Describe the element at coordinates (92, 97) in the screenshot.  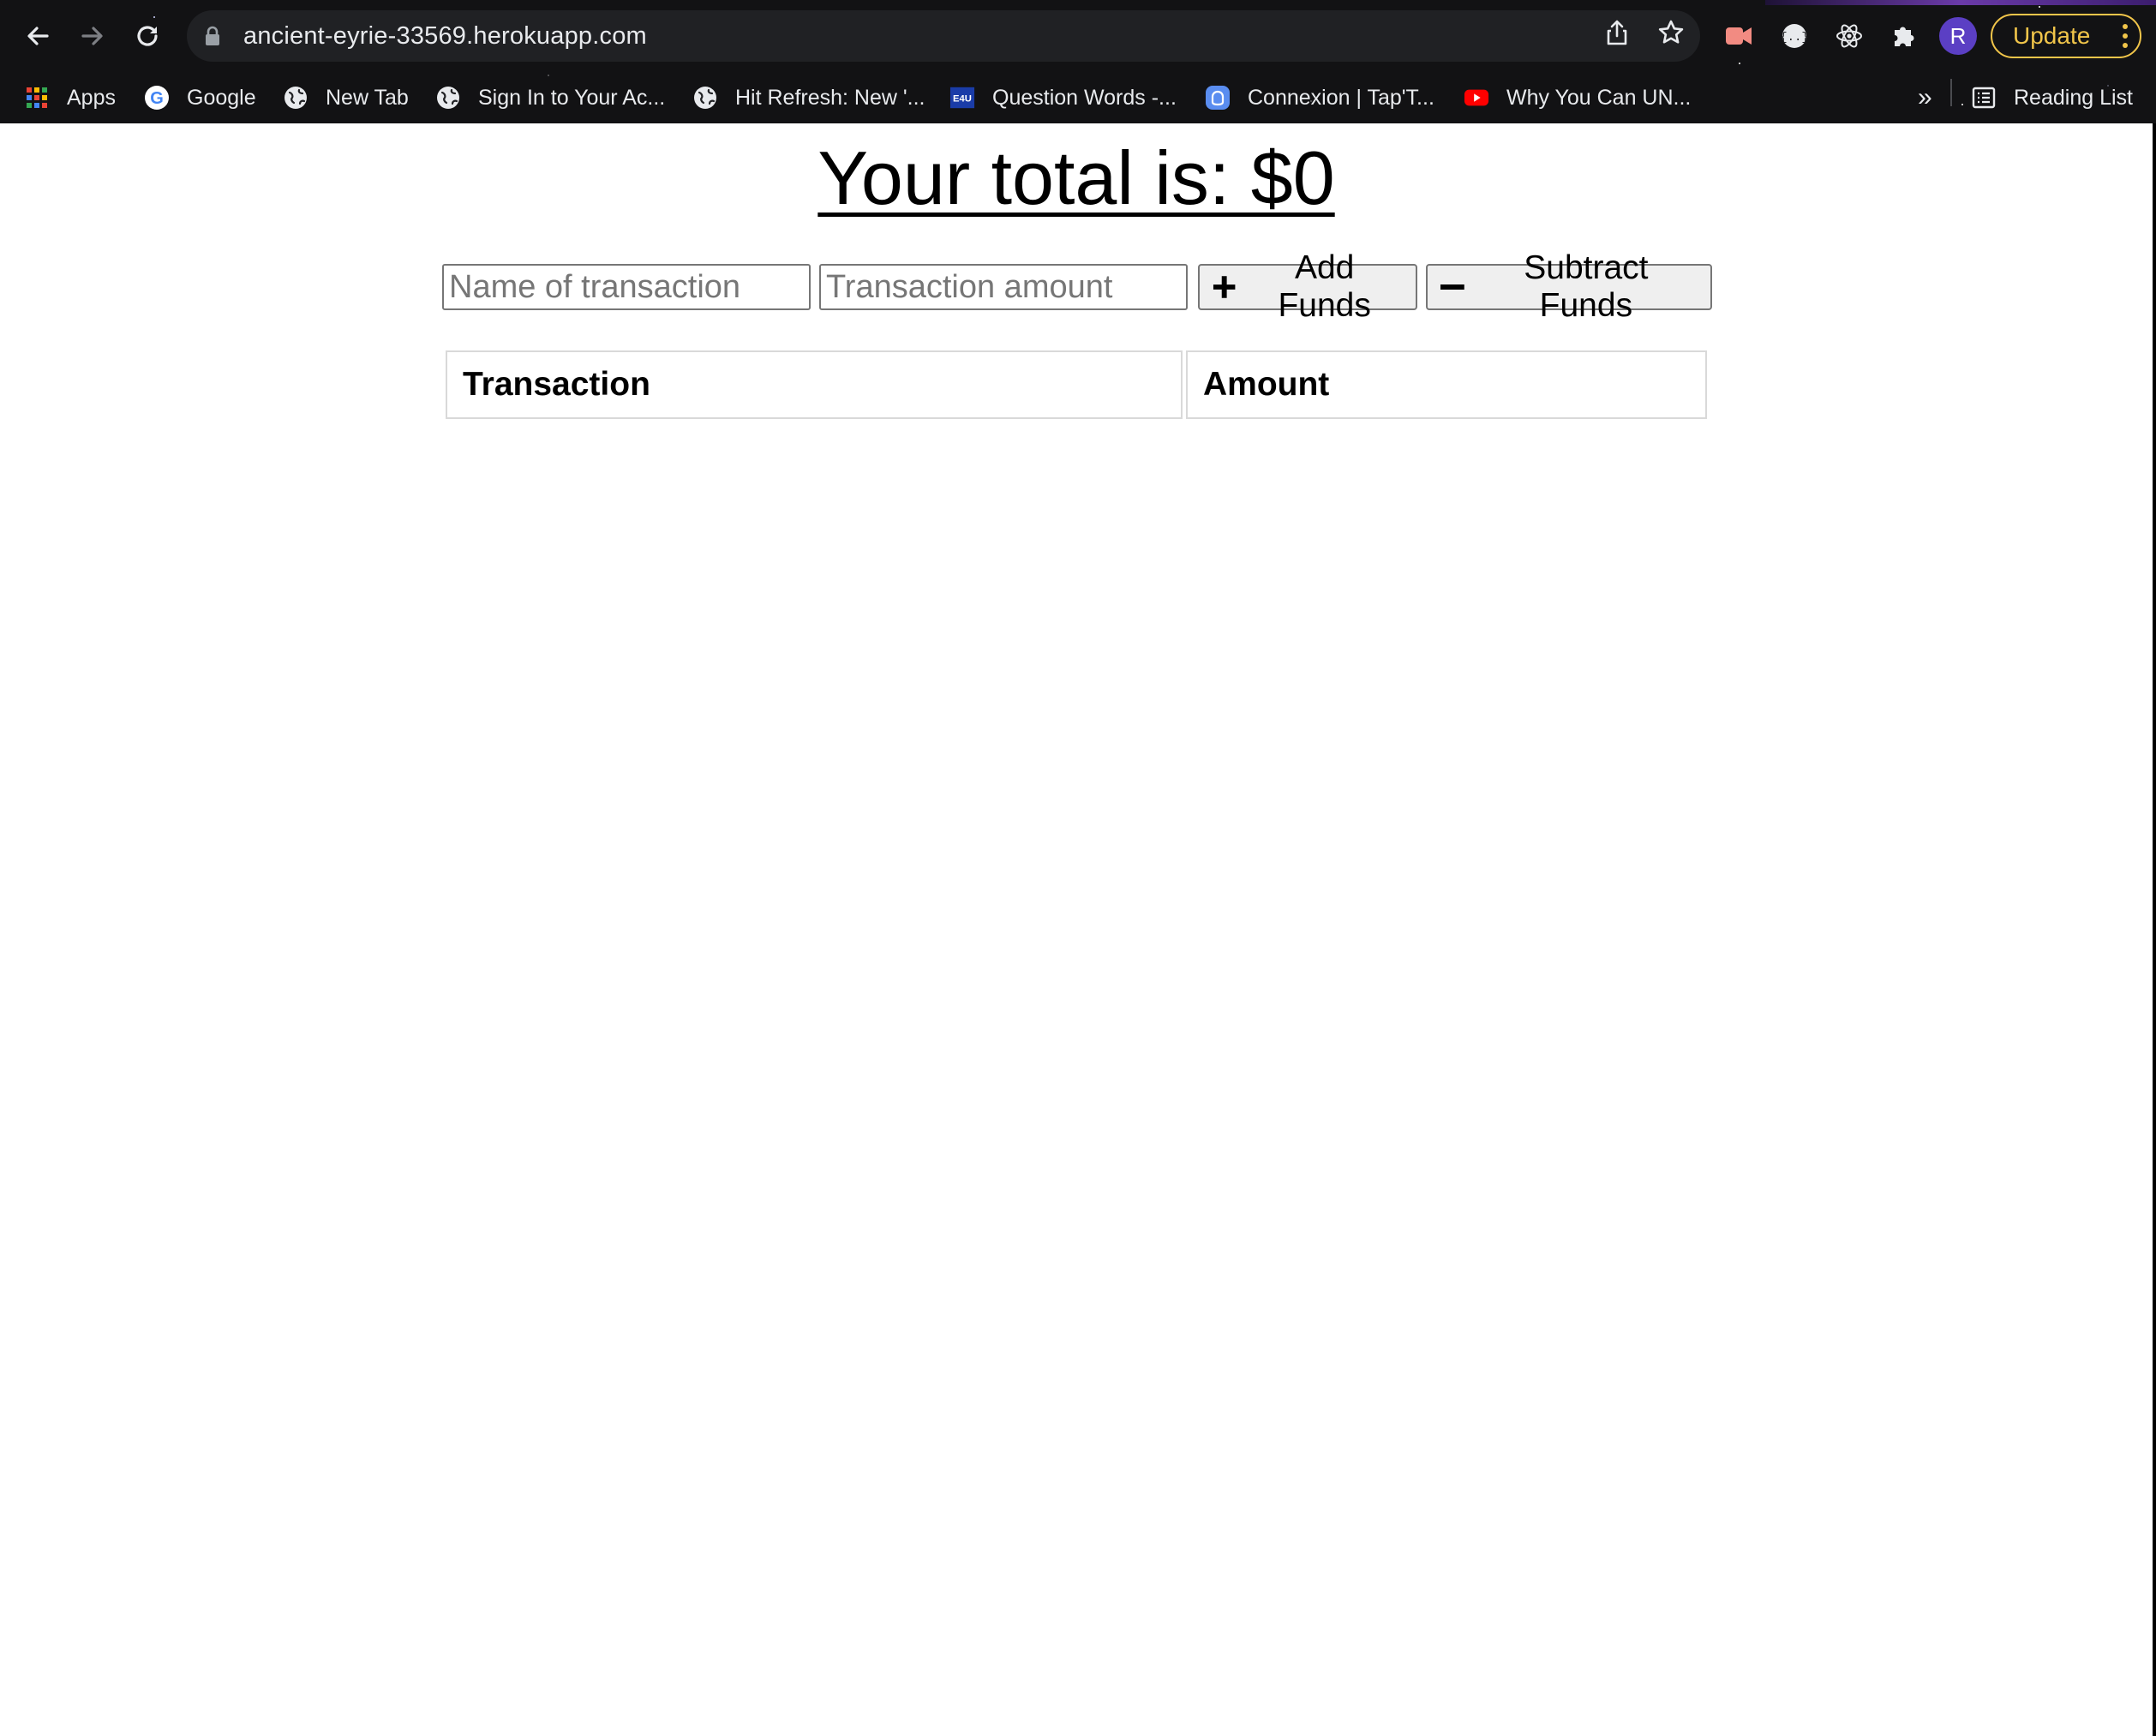
I see `bookmark-label: Apps` at that location.